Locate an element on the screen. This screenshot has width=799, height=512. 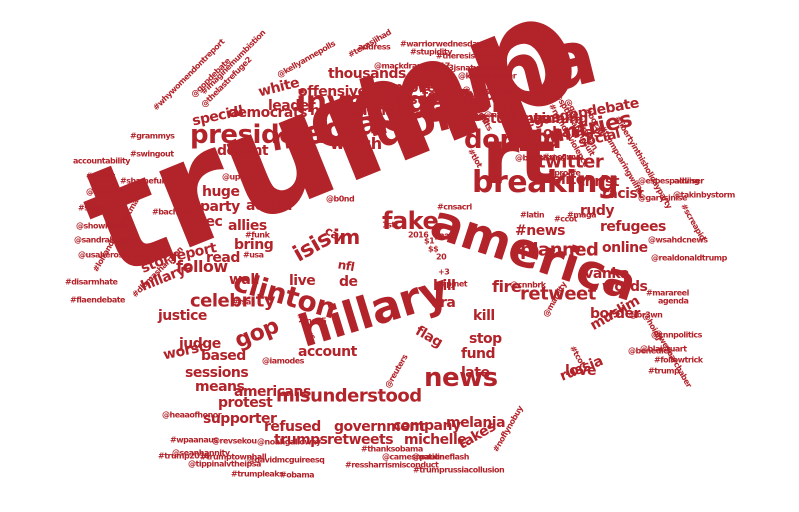
cloud-word: #shameful is located at coordinates (142, 181).